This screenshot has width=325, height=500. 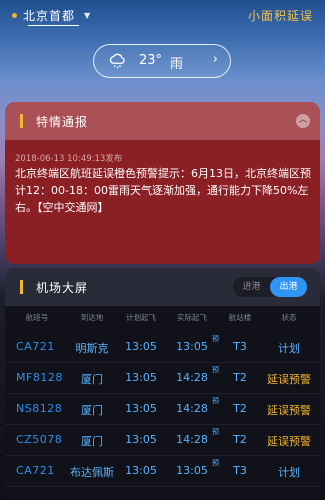 What do you see at coordinates (192, 317) in the screenshot?
I see `col-actual-departure: 实际起飞` at bounding box center [192, 317].